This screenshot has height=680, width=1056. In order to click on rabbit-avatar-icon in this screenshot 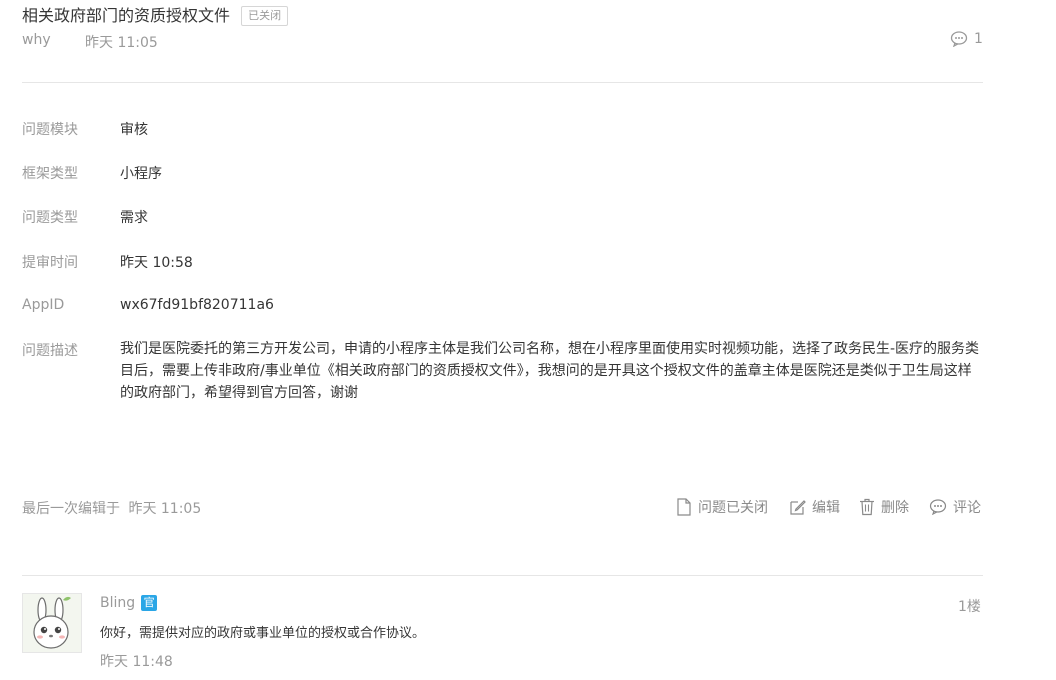, I will do `click(52, 623)`.